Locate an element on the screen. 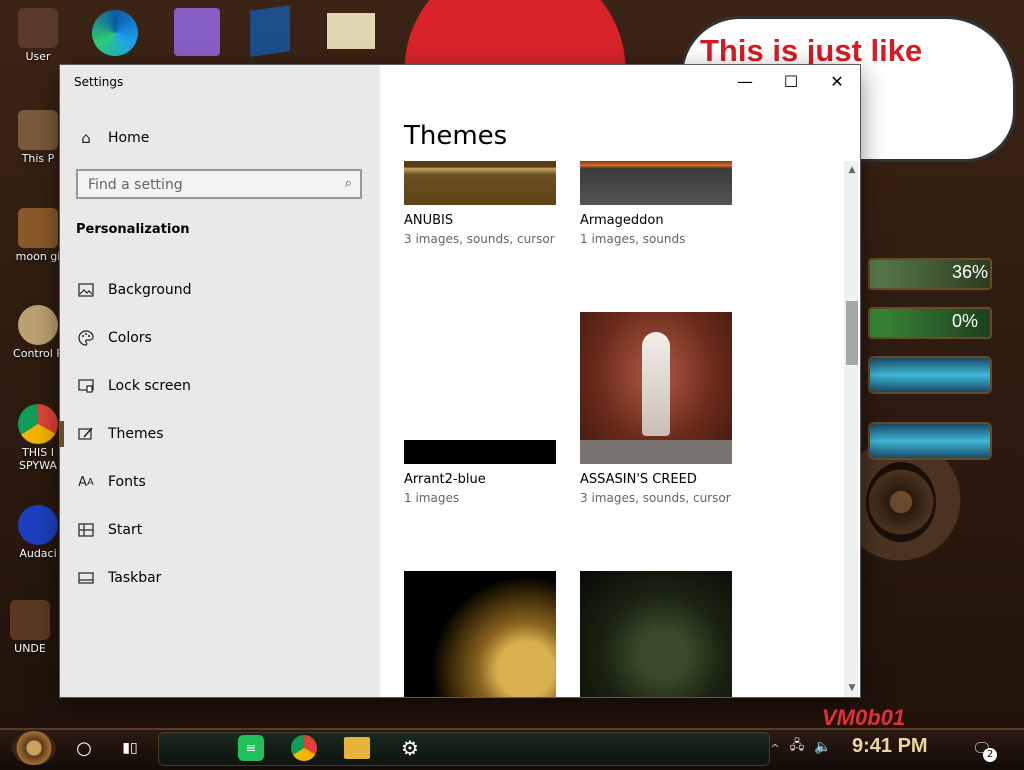  taskbar-clock: 9:41 PM is located at coordinates (890, 746).